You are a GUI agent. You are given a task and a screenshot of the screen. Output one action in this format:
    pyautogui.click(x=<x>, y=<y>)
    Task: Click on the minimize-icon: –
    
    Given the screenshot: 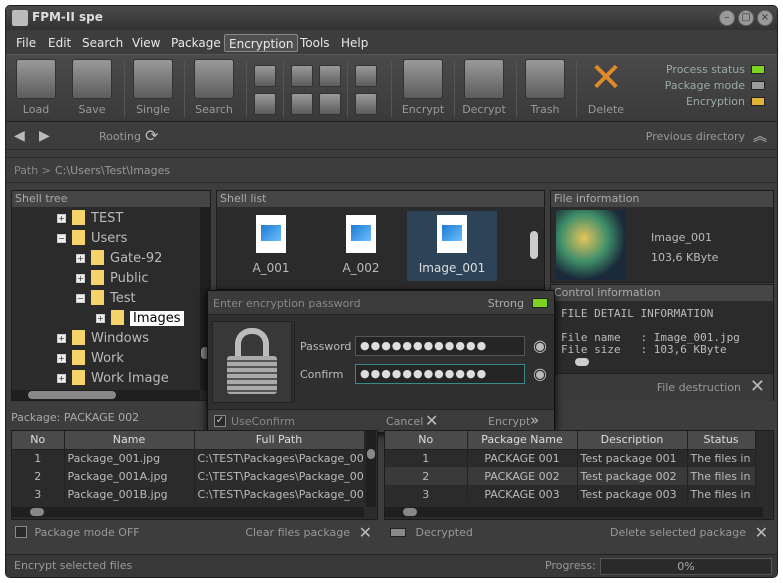 What is the action you would take?
    pyautogui.click(x=727, y=18)
    